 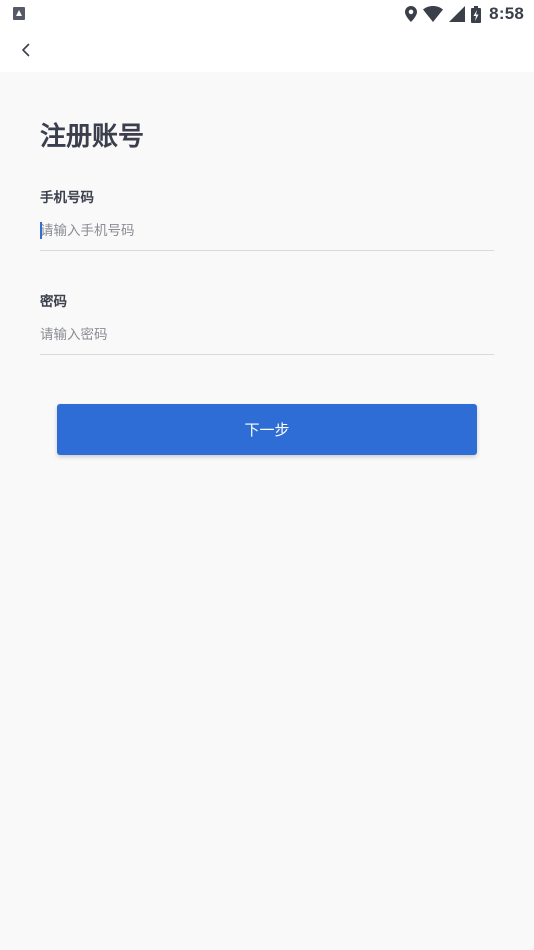 I want to click on status-bar: 8:58, so click(x=267, y=14).